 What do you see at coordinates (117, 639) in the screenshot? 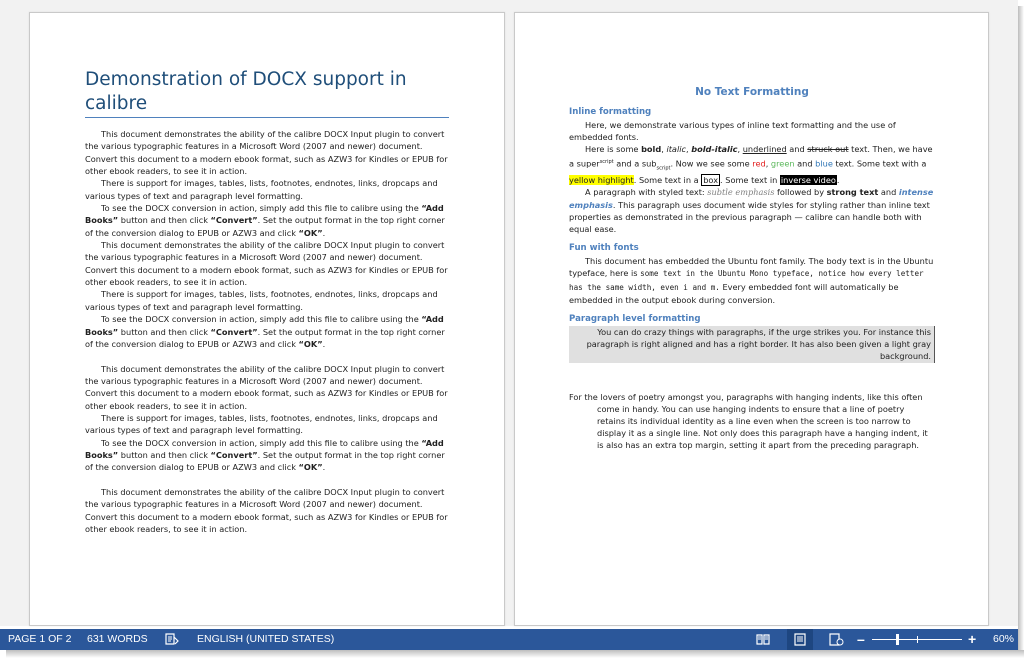
I see `word-count: 631 WORDS` at bounding box center [117, 639].